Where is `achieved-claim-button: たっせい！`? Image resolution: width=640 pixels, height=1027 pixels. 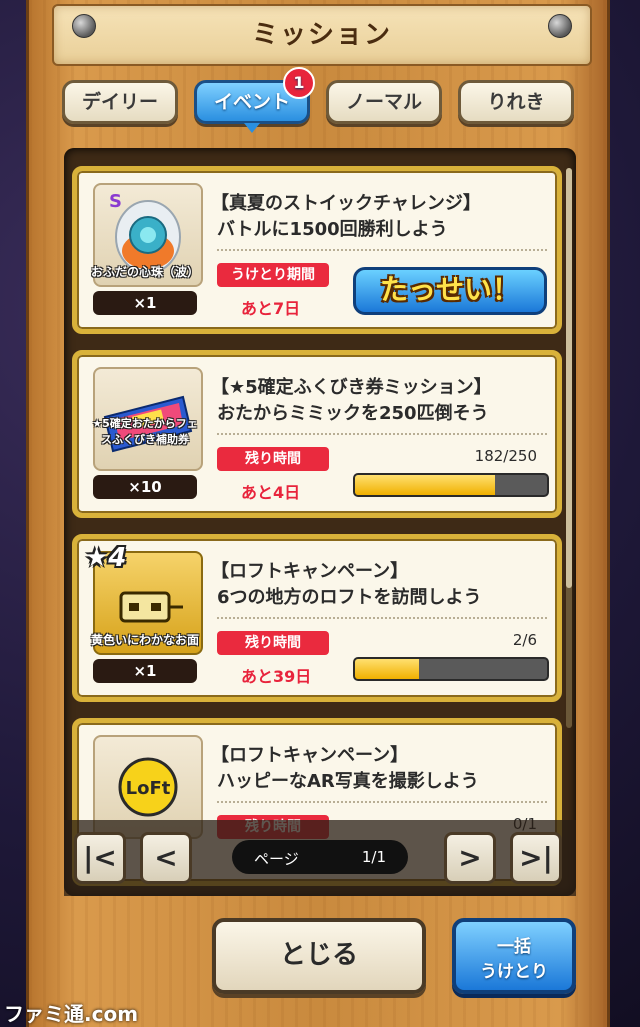 achieved-claim-button: たっせい！ is located at coordinates (450, 291).